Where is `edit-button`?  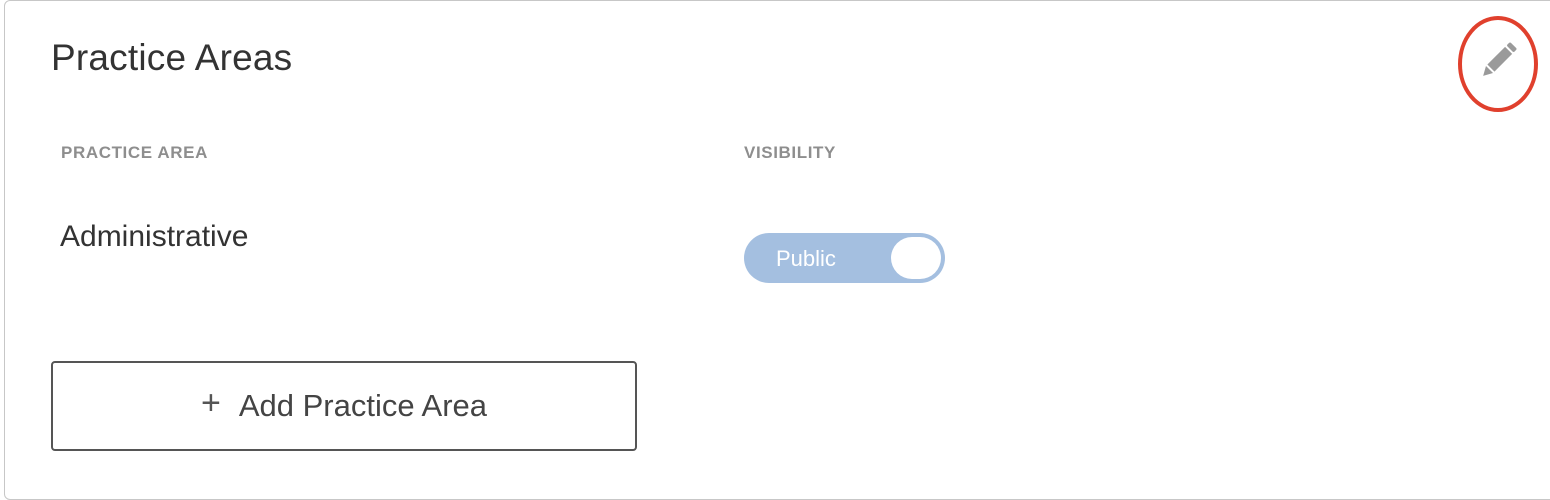 edit-button is located at coordinates (1498, 64).